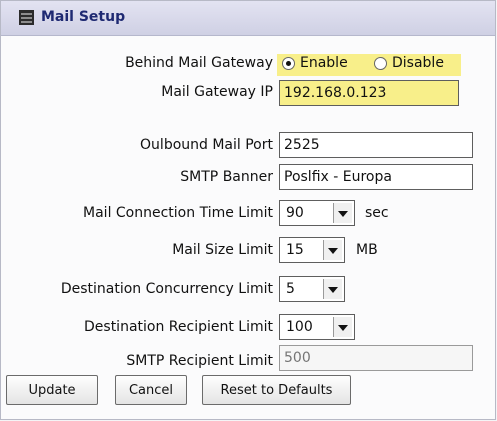 The width and height of the screenshot is (497, 421). I want to click on gateway-ip-label: Mail Gateway IP, so click(217, 92).